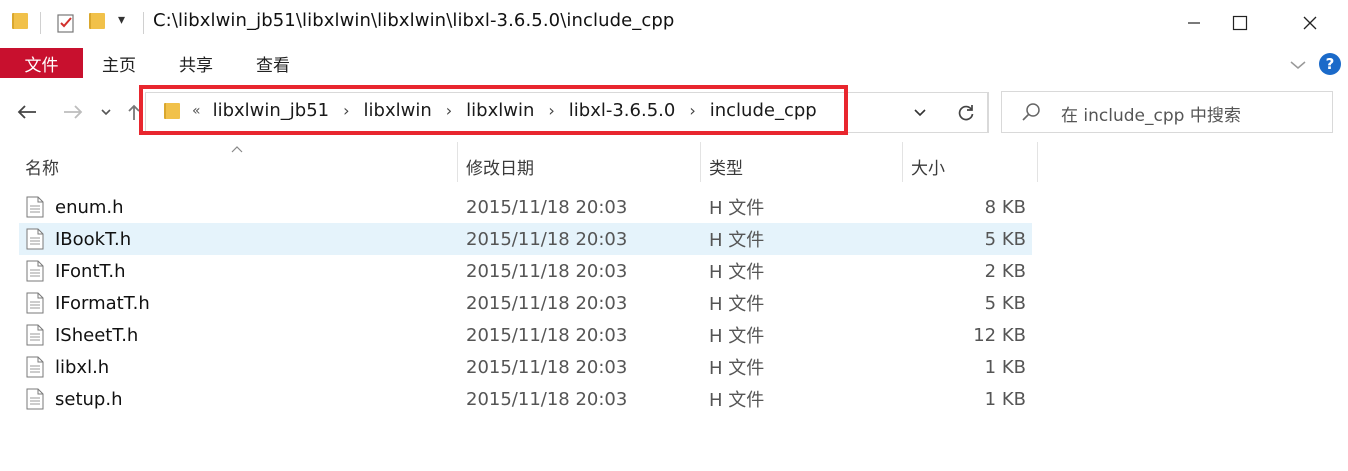 The image size is (1348, 471). I want to click on tab-view: 查看, so click(273, 63).